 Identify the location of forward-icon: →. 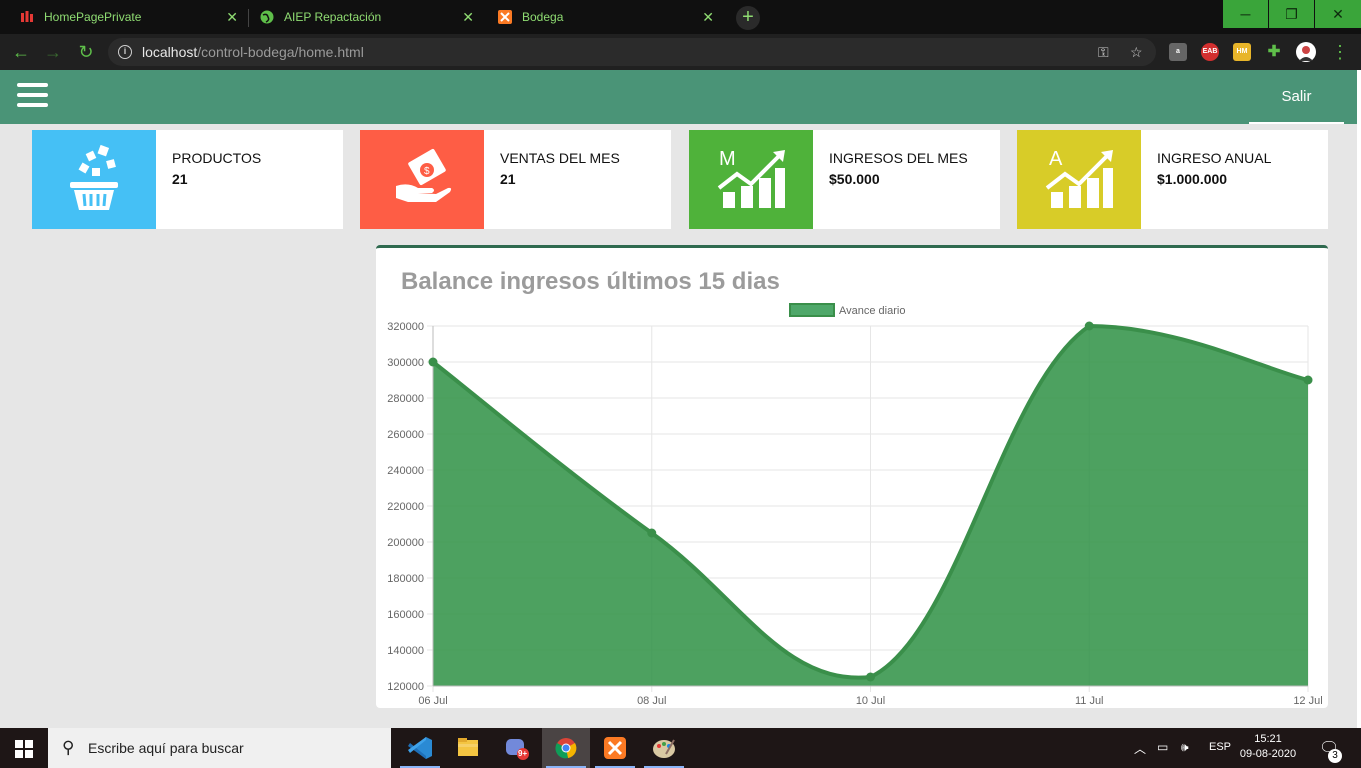
(53, 52).